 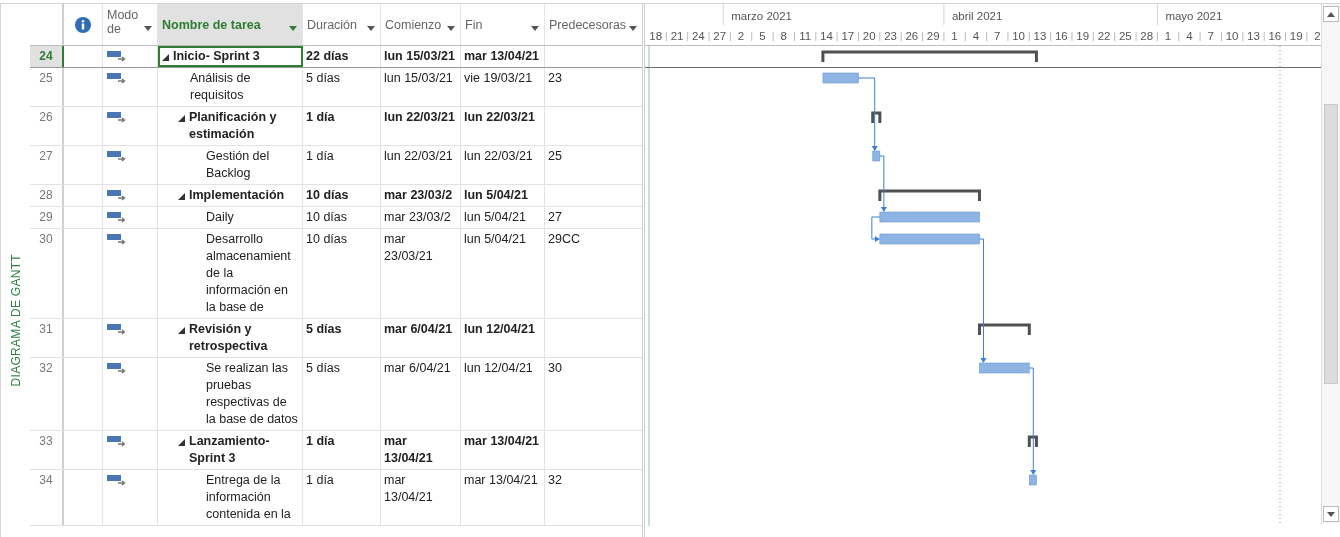 What do you see at coordinates (555, 217) in the screenshot?
I see `predecessors-cell-text: 27` at bounding box center [555, 217].